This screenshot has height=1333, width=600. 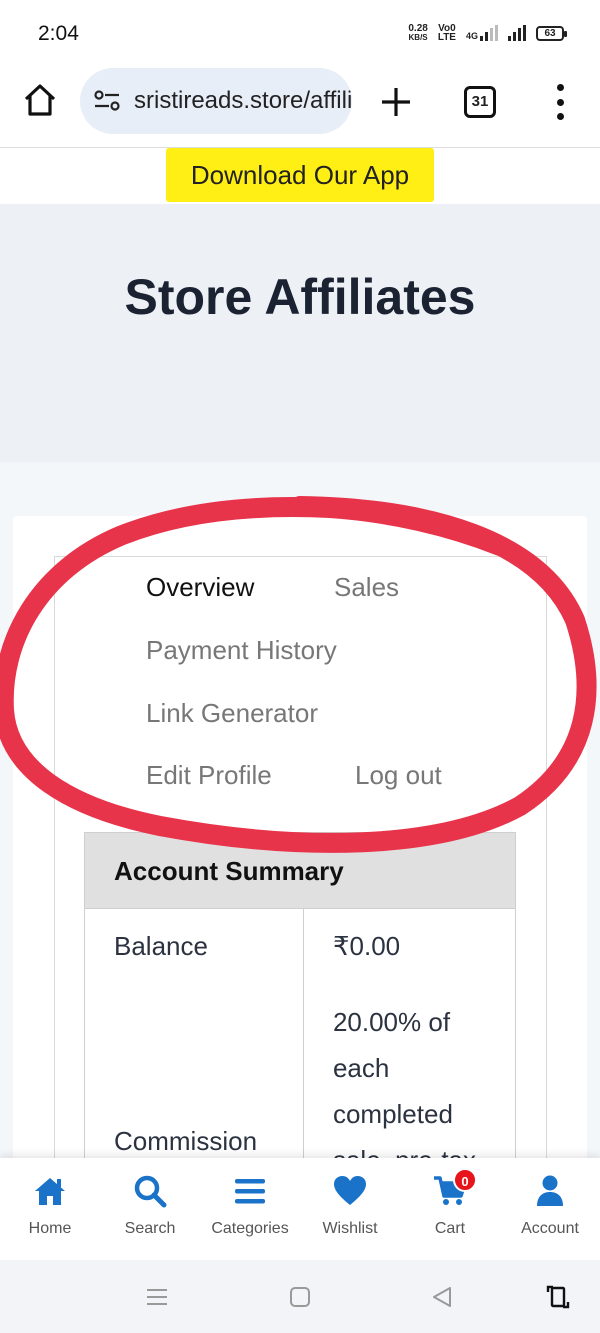 I want to click on status-bar: 2:04 0.28 KB/S Vo0 LTE 4G 63, so click(x=300, y=31).